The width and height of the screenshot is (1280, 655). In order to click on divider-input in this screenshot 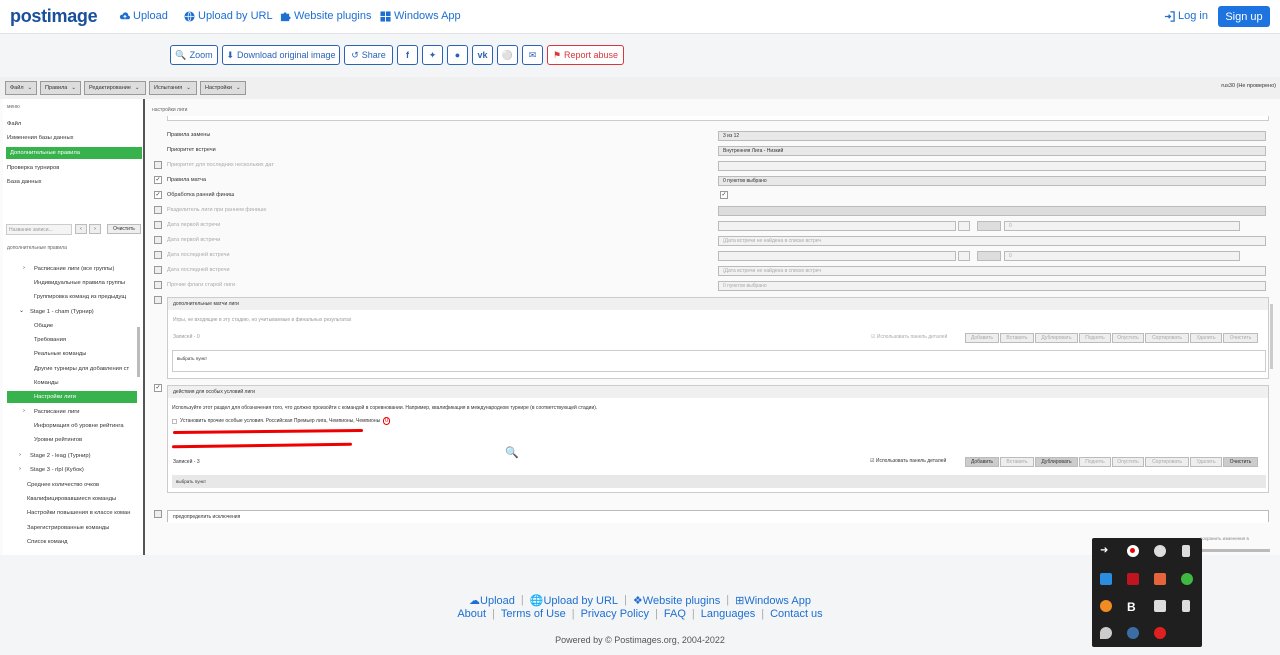, I will do `click(992, 211)`.